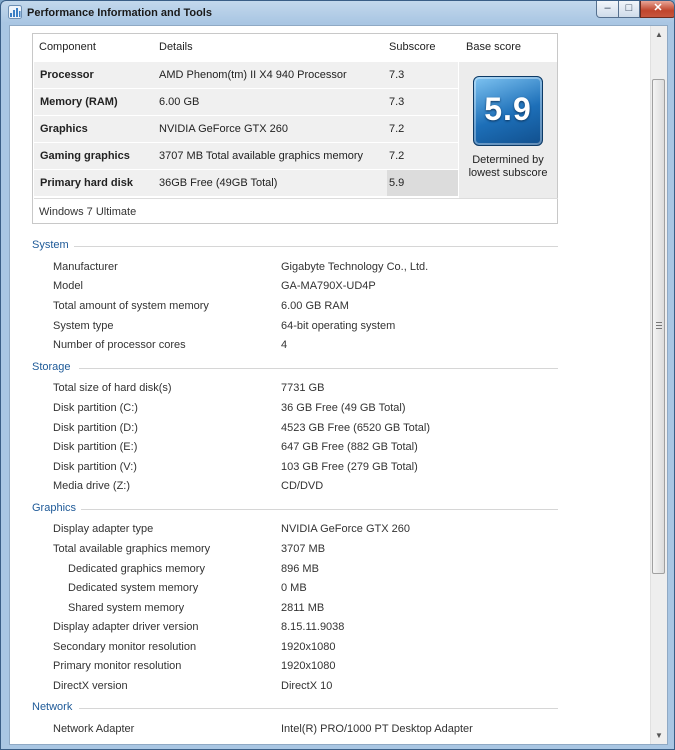 Image resolution: width=675 pixels, height=750 pixels. I want to click on info-value: 6.00 GB RAM, so click(315, 306).